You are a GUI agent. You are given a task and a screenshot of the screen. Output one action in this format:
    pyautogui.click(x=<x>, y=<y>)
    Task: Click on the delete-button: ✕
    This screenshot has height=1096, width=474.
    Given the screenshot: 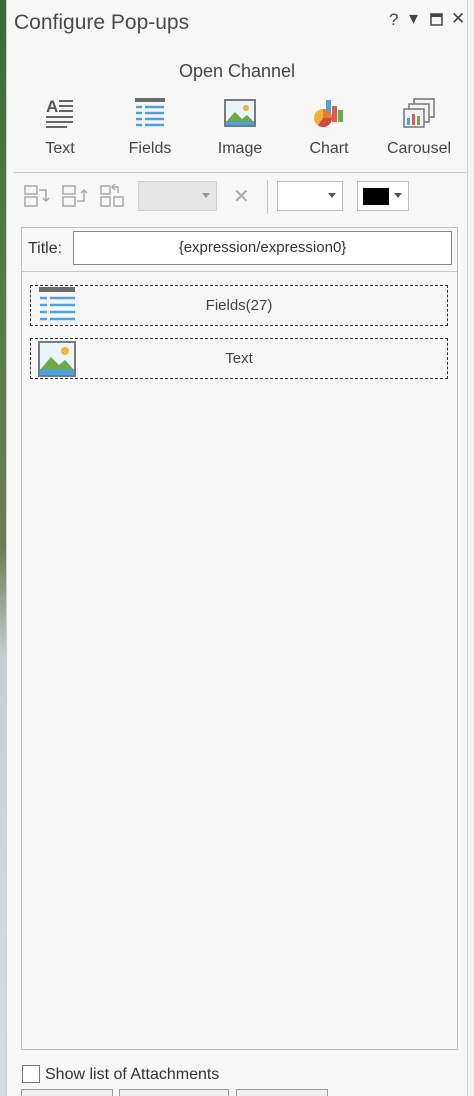 What is the action you would take?
    pyautogui.click(x=241, y=196)
    